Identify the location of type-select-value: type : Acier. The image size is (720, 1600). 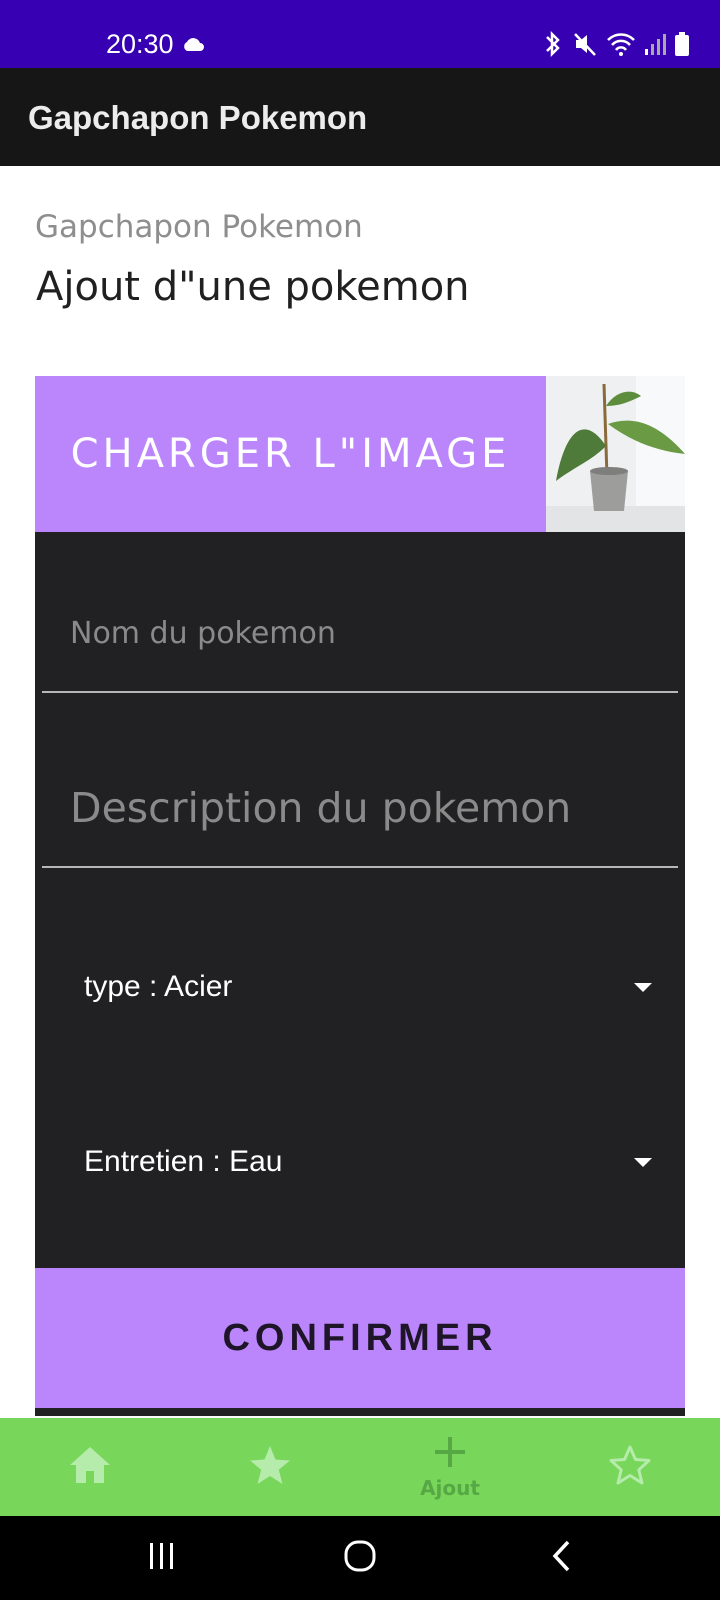
(158, 986).